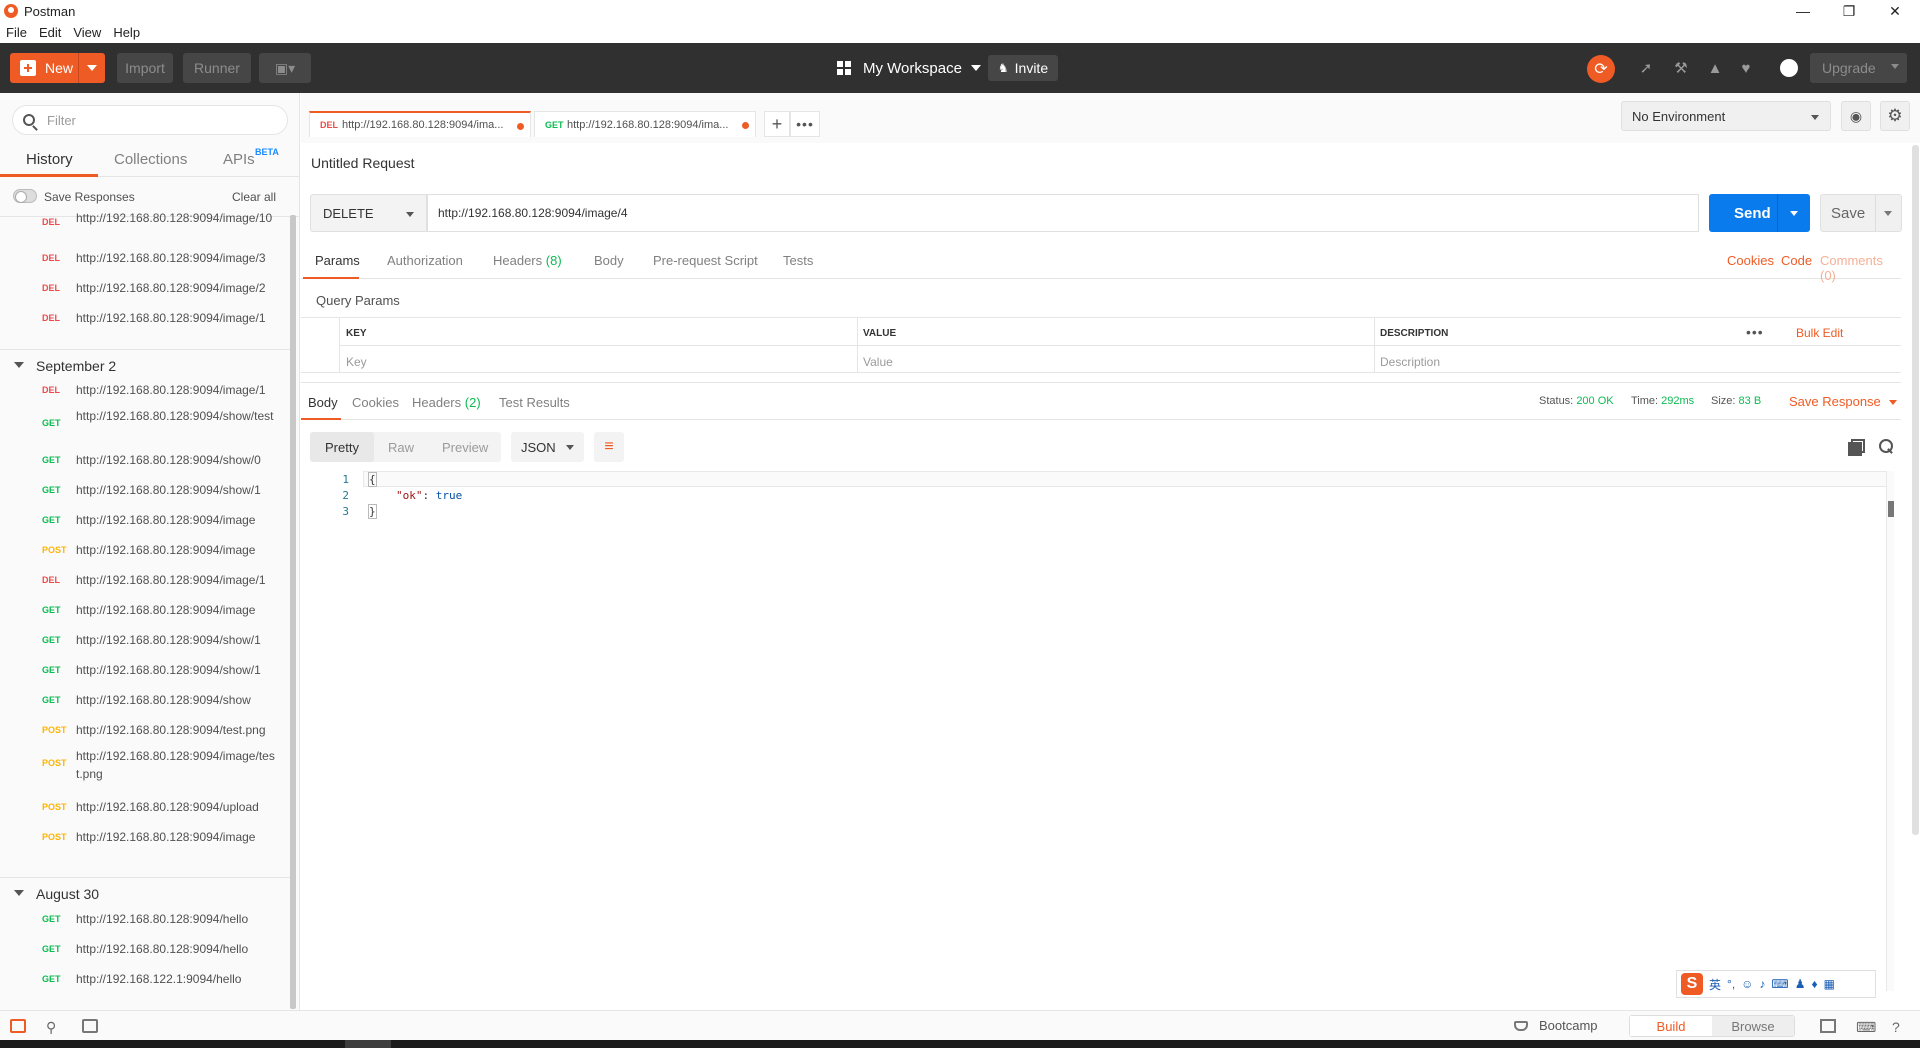  I want to click on save-responses-toggle, so click(25, 196).